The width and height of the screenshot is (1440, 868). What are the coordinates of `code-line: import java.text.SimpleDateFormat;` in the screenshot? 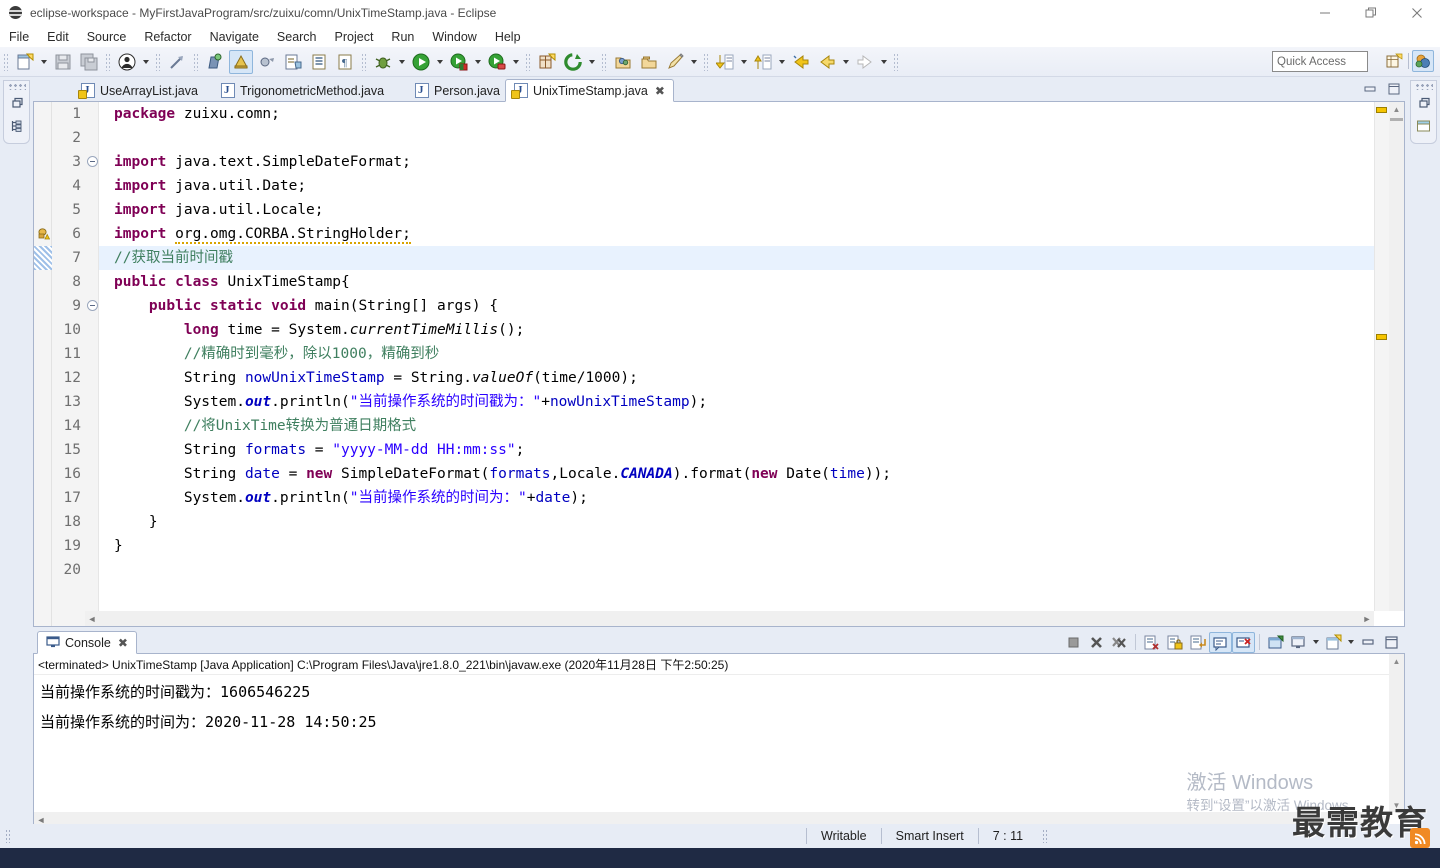 It's located at (751, 162).